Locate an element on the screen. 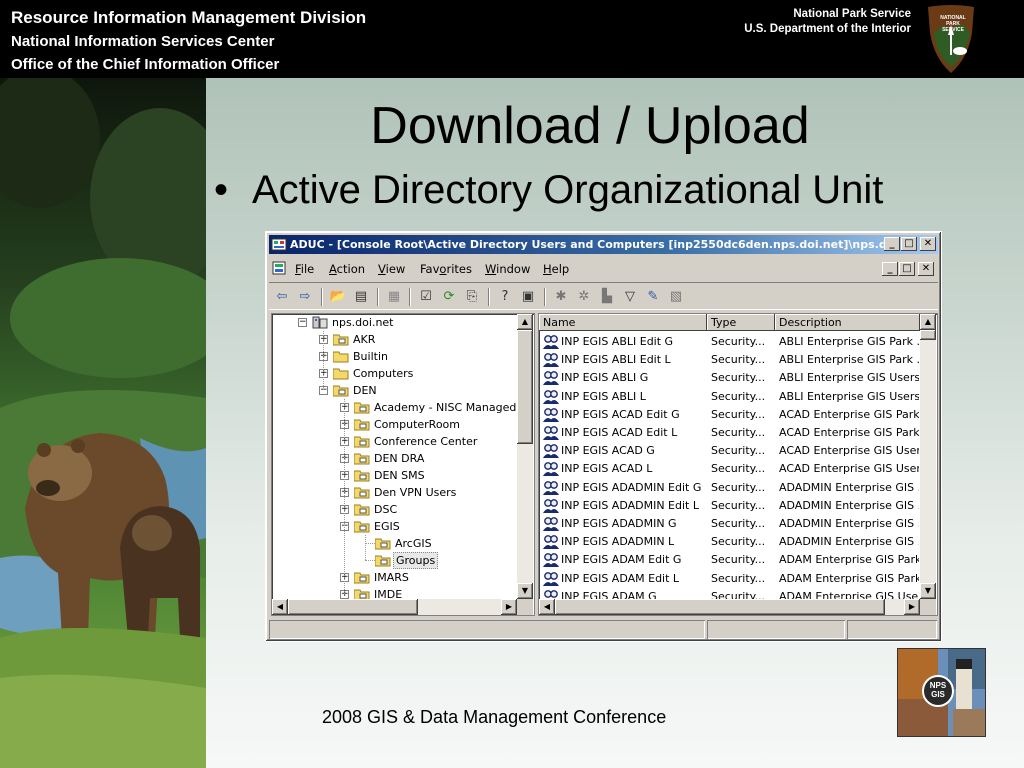  list-vertical-scrollbar: ▲ ▼ is located at coordinates (928, 456).